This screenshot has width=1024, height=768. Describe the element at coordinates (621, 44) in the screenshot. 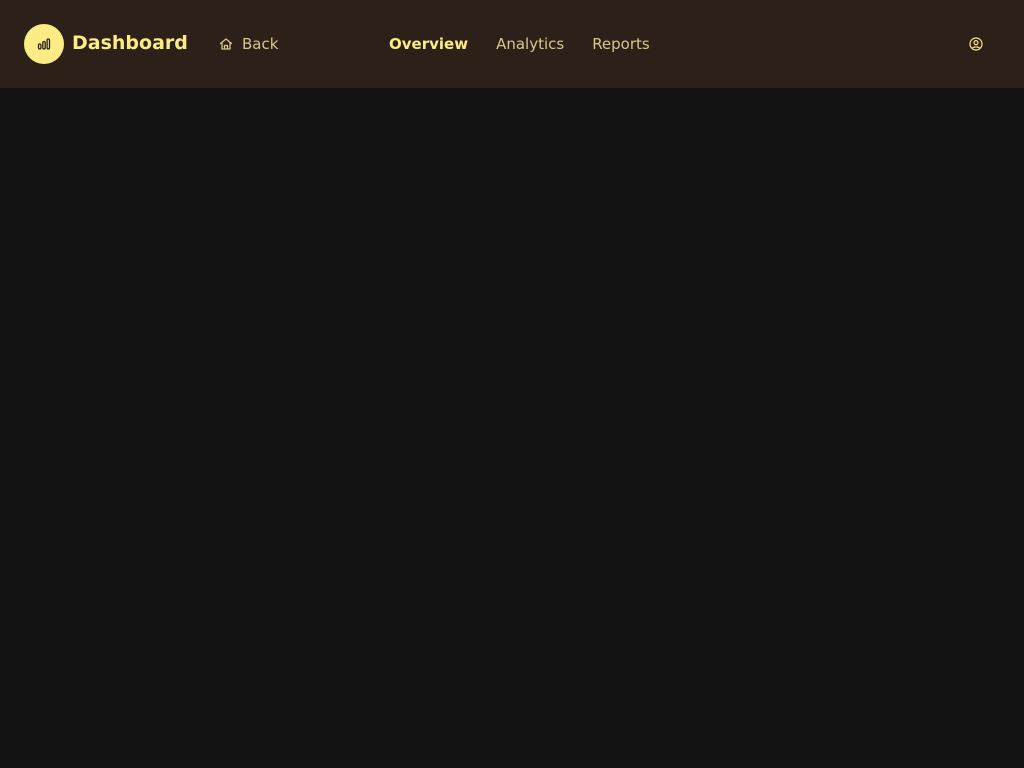

I see `nav-item-reports: Reports` at that location.